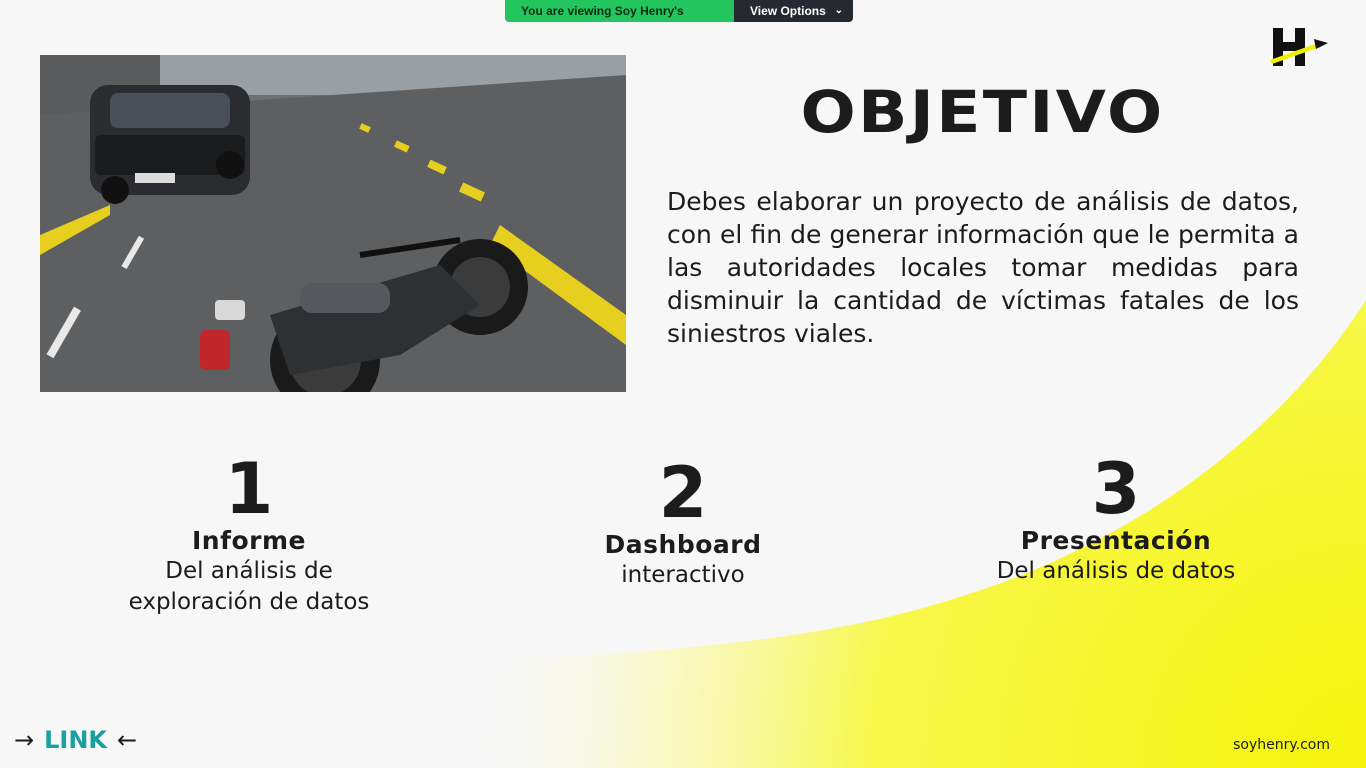  Describe the element at coordinates (683, 544) in the screenshot. I see `step-title: Dashboard` at that location.